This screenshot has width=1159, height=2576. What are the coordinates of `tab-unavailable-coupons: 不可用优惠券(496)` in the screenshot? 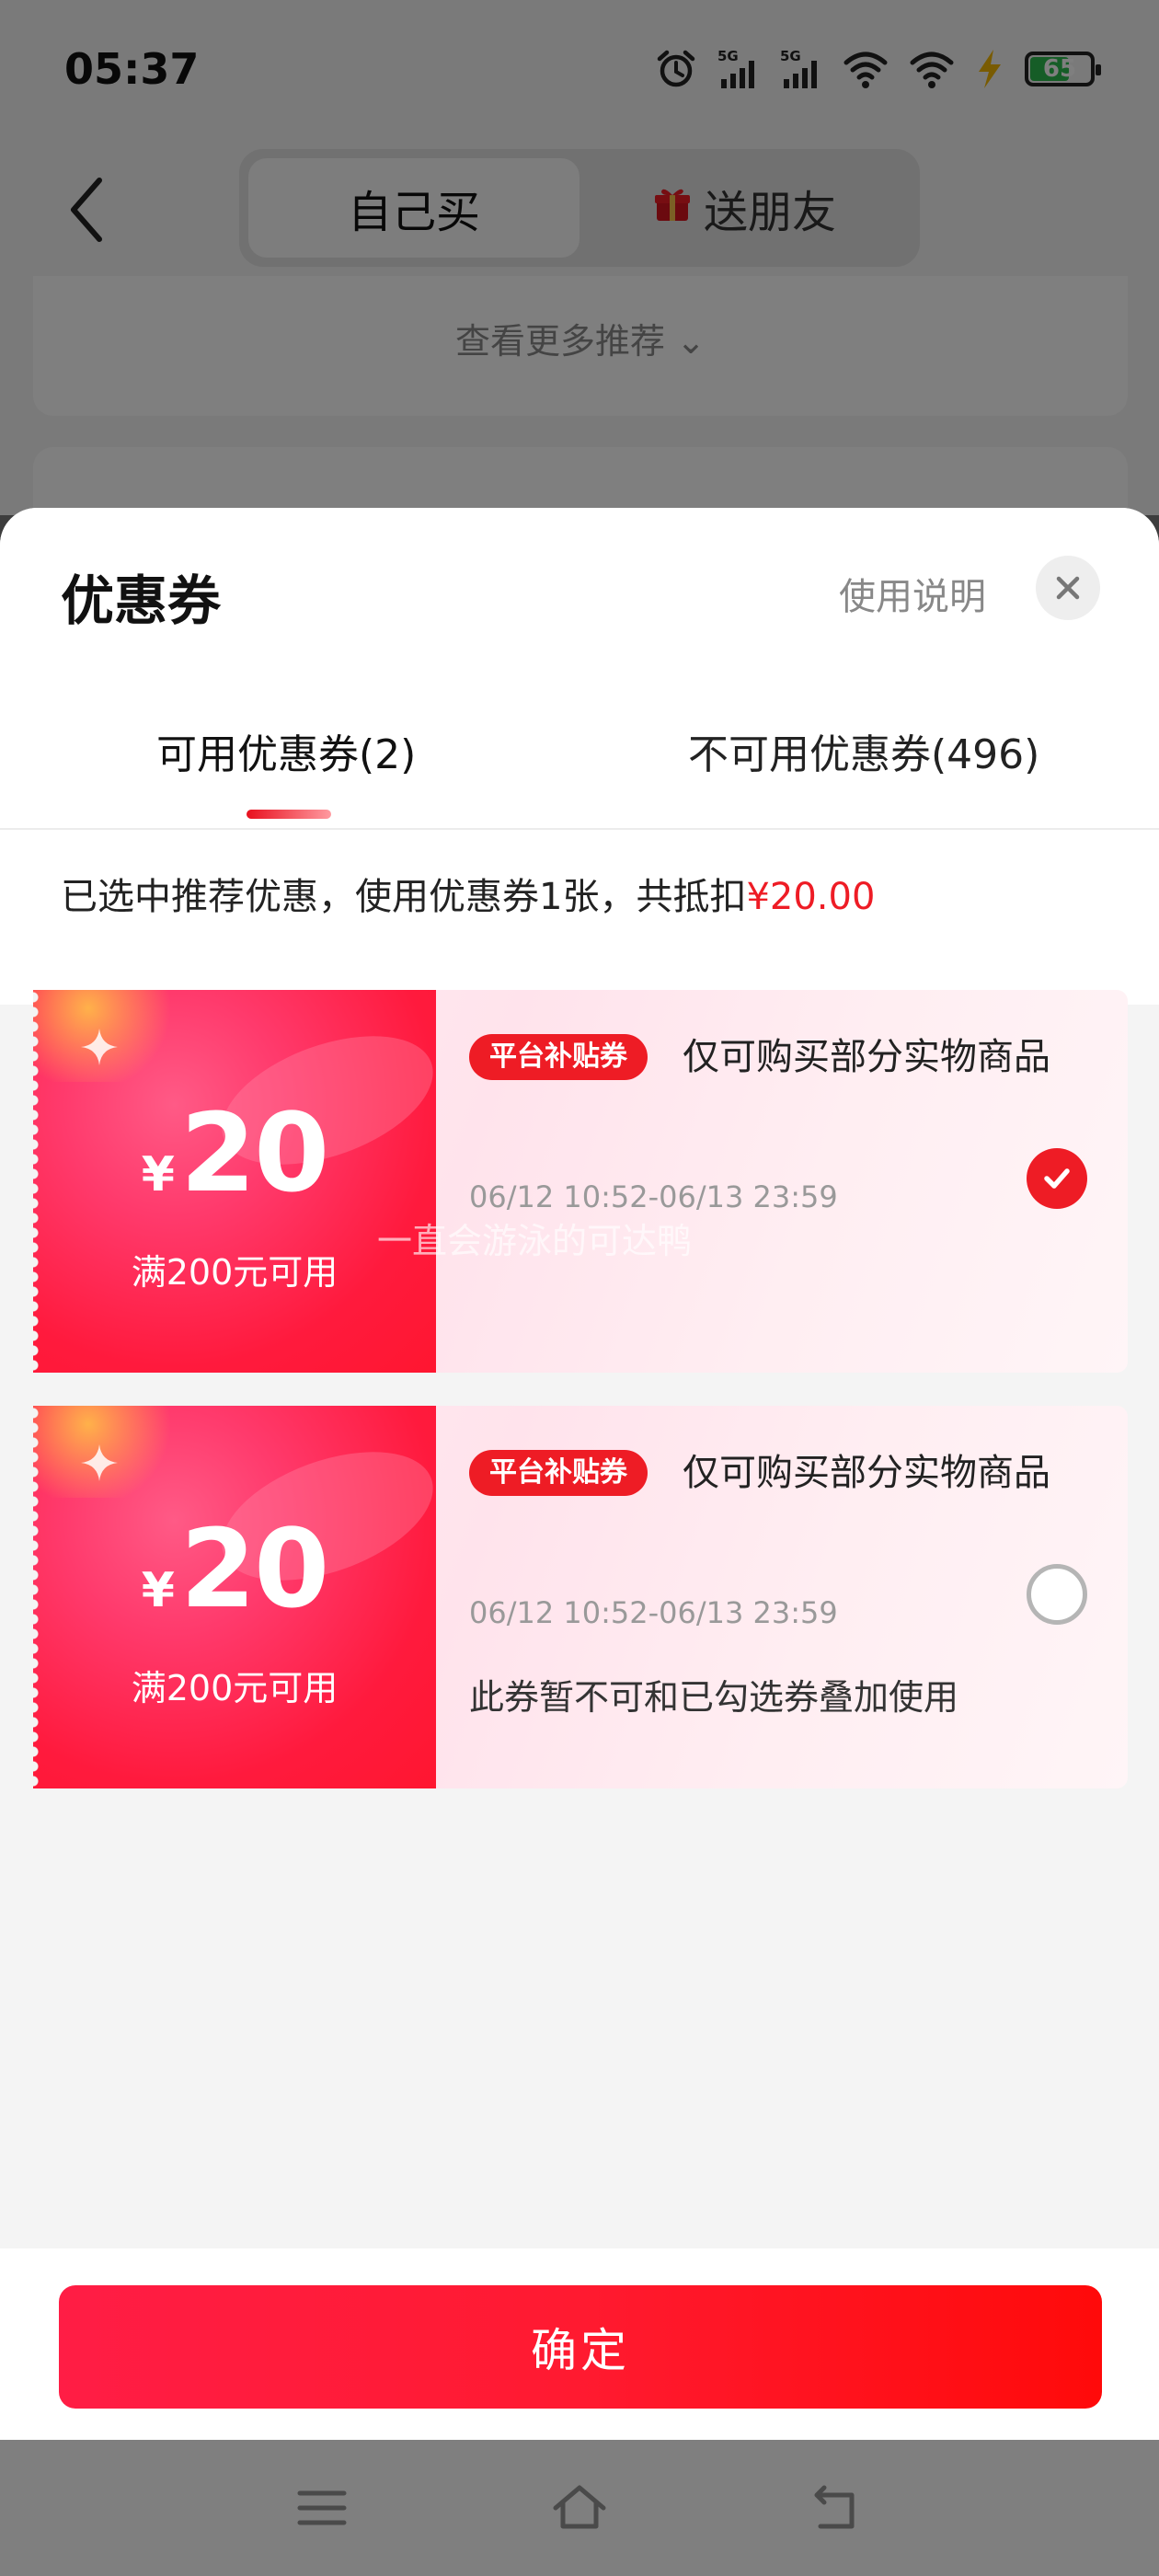 It's located at (863, 750).